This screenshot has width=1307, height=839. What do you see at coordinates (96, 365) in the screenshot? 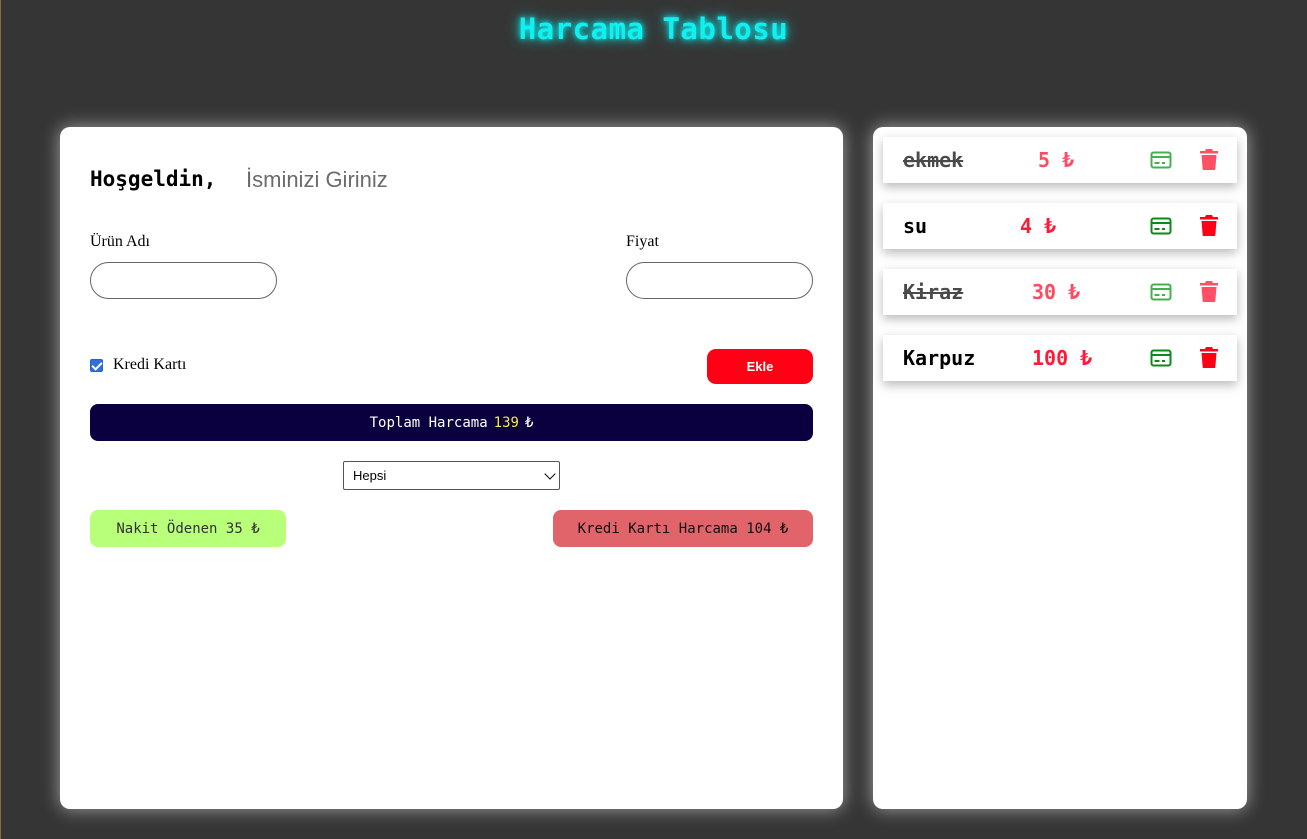
I see `credit-card-checkbox` at bounding box center [96, 365].